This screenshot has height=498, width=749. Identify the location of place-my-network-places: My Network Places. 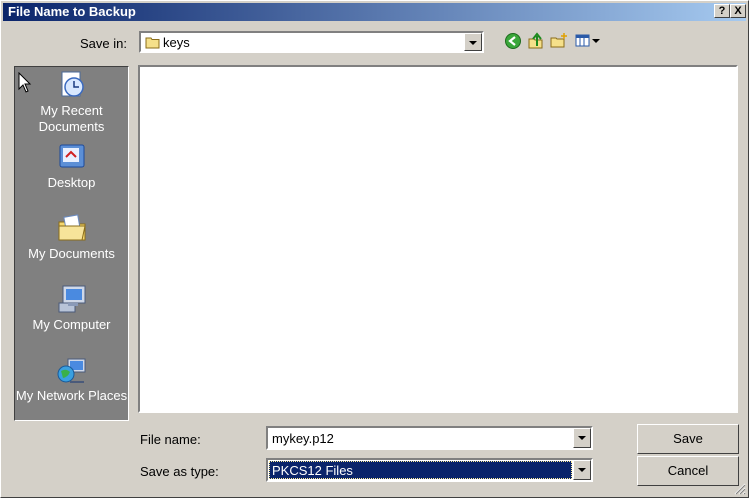
(71, 379).